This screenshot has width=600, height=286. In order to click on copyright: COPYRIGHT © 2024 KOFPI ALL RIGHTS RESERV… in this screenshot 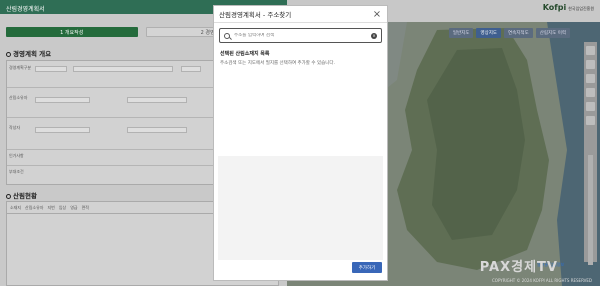, I will do `click(542, 280)`.